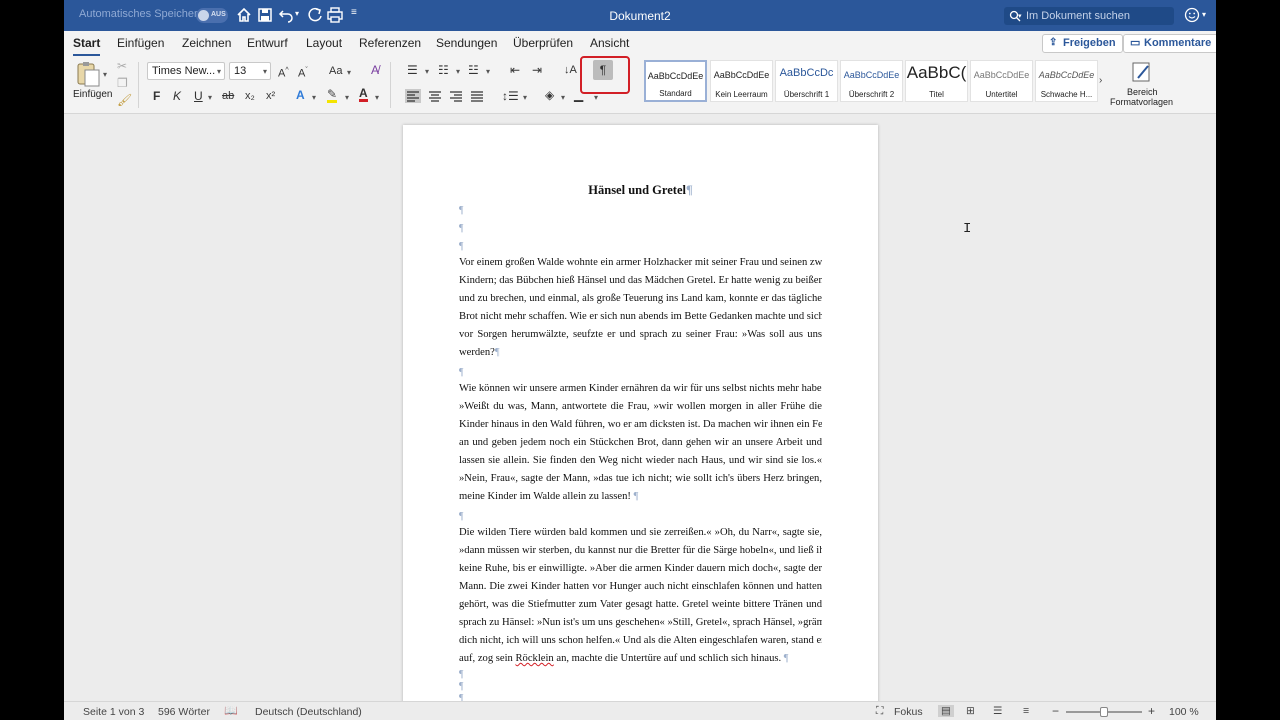  What do you see at coordinates (265, 15) in the screenshot?
I see `save-icon` at bounding box center [265, 15].